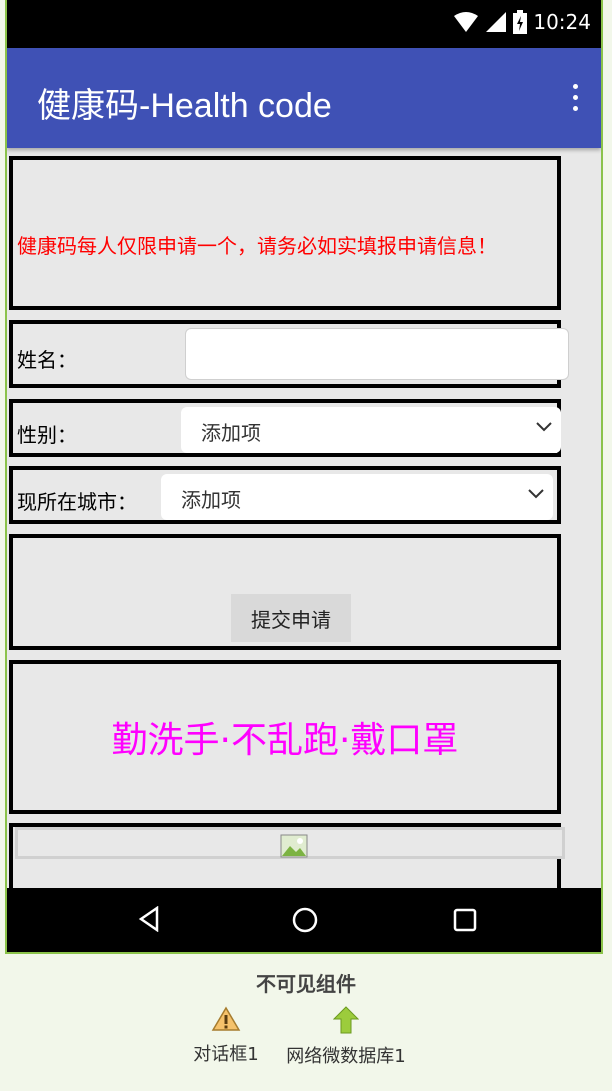  What do you see at coordinates (306, 984) in the screenshot?
I see `nonvisible-components-title: 不可见组件` at bounding box center [306, 984].